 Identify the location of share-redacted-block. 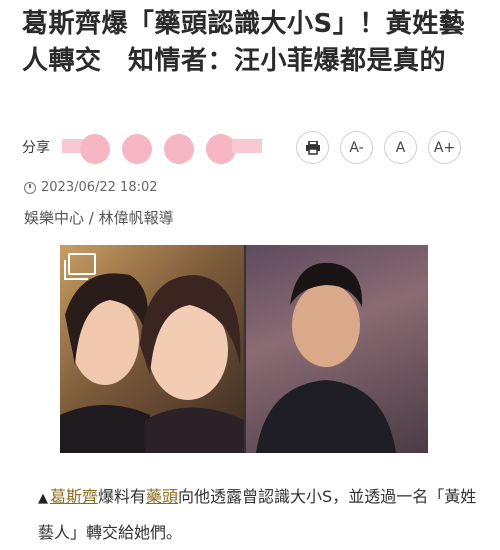
(247, 146).